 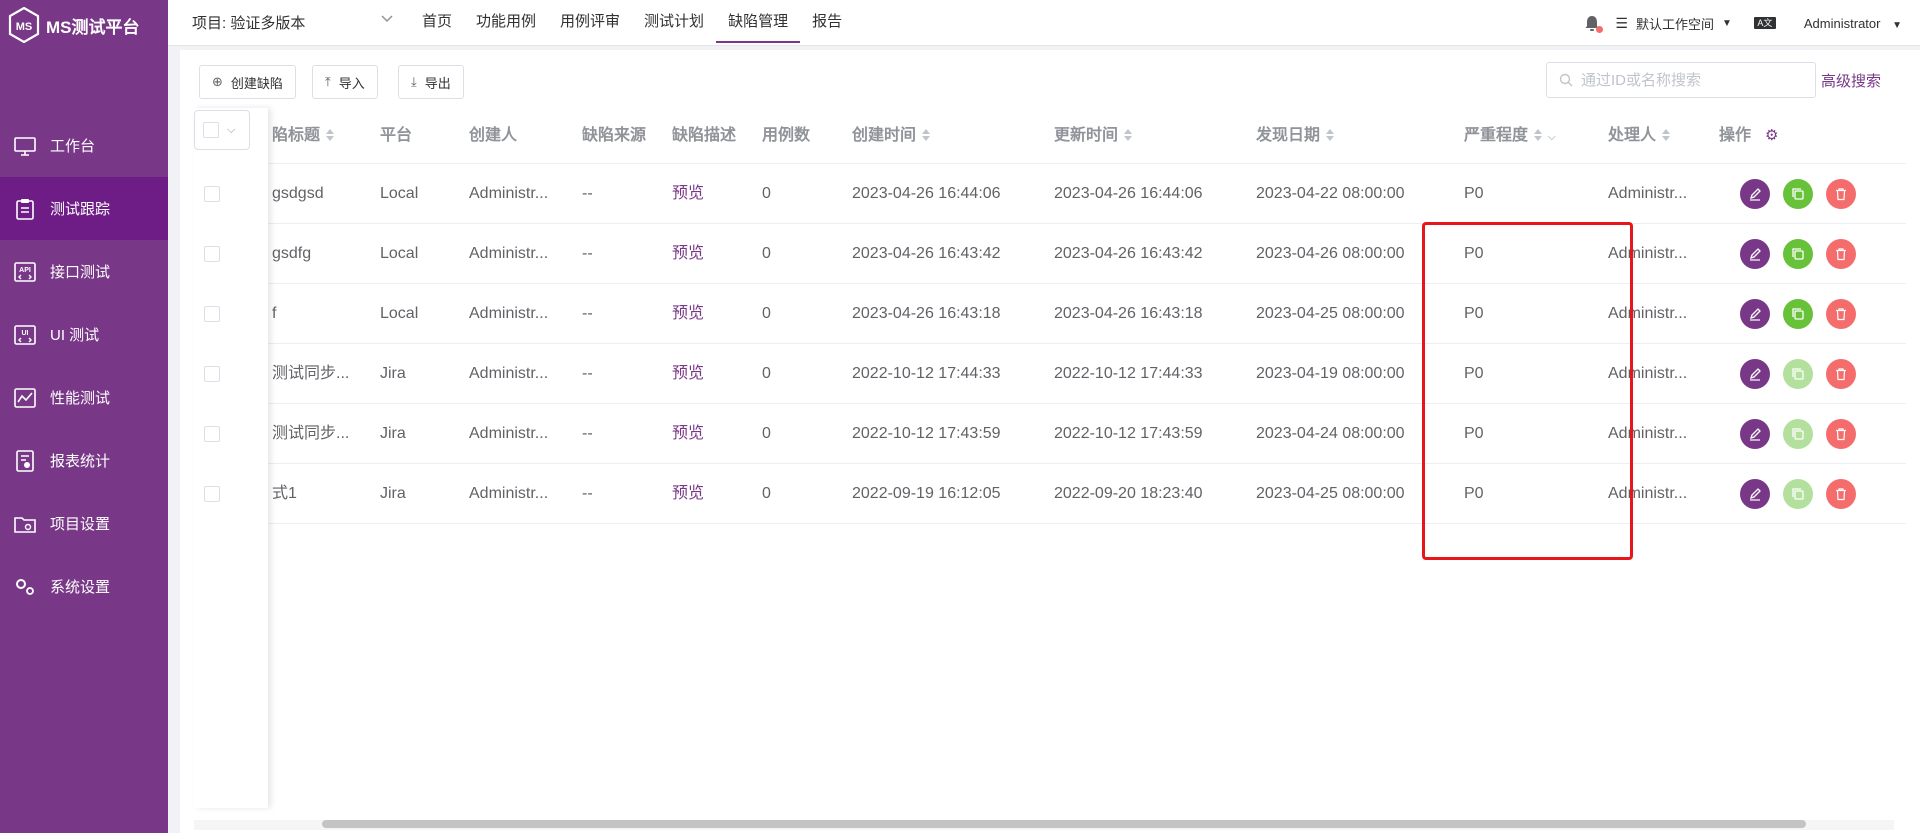 I want to click on select-all-checkbox, so click(x=211, y=130).